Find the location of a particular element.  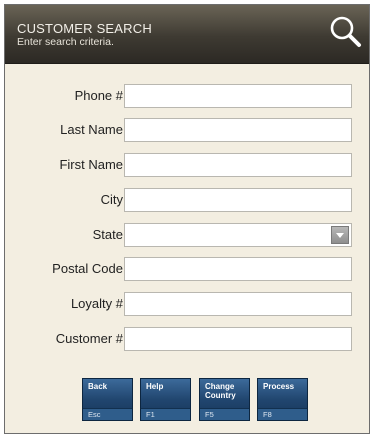

loyalty-row: Loyalty # is located at coordinates (187, 304).